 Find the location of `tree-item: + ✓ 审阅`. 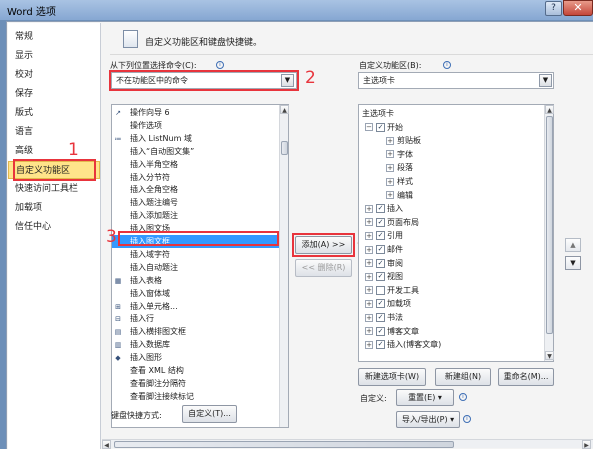

tree-item: + ✓ 审阅 is located at coordinates (381, 264).